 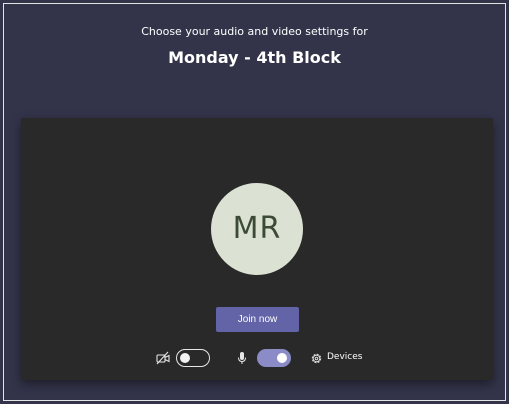 What do you see at coordinates (254, 31) in the screenshot?
I see `prejoin-subtitle: Choose your audio and video settings for` at bounding box center [254, 31].